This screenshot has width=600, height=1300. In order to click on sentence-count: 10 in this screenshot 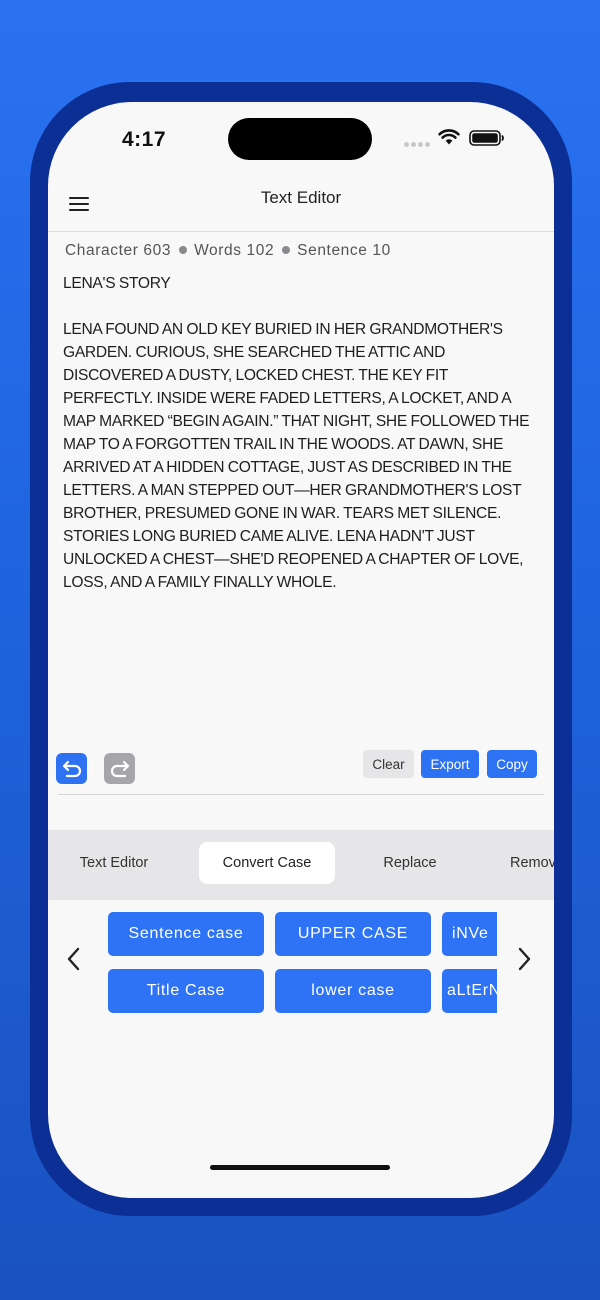, I will do `click(381, 250)`.